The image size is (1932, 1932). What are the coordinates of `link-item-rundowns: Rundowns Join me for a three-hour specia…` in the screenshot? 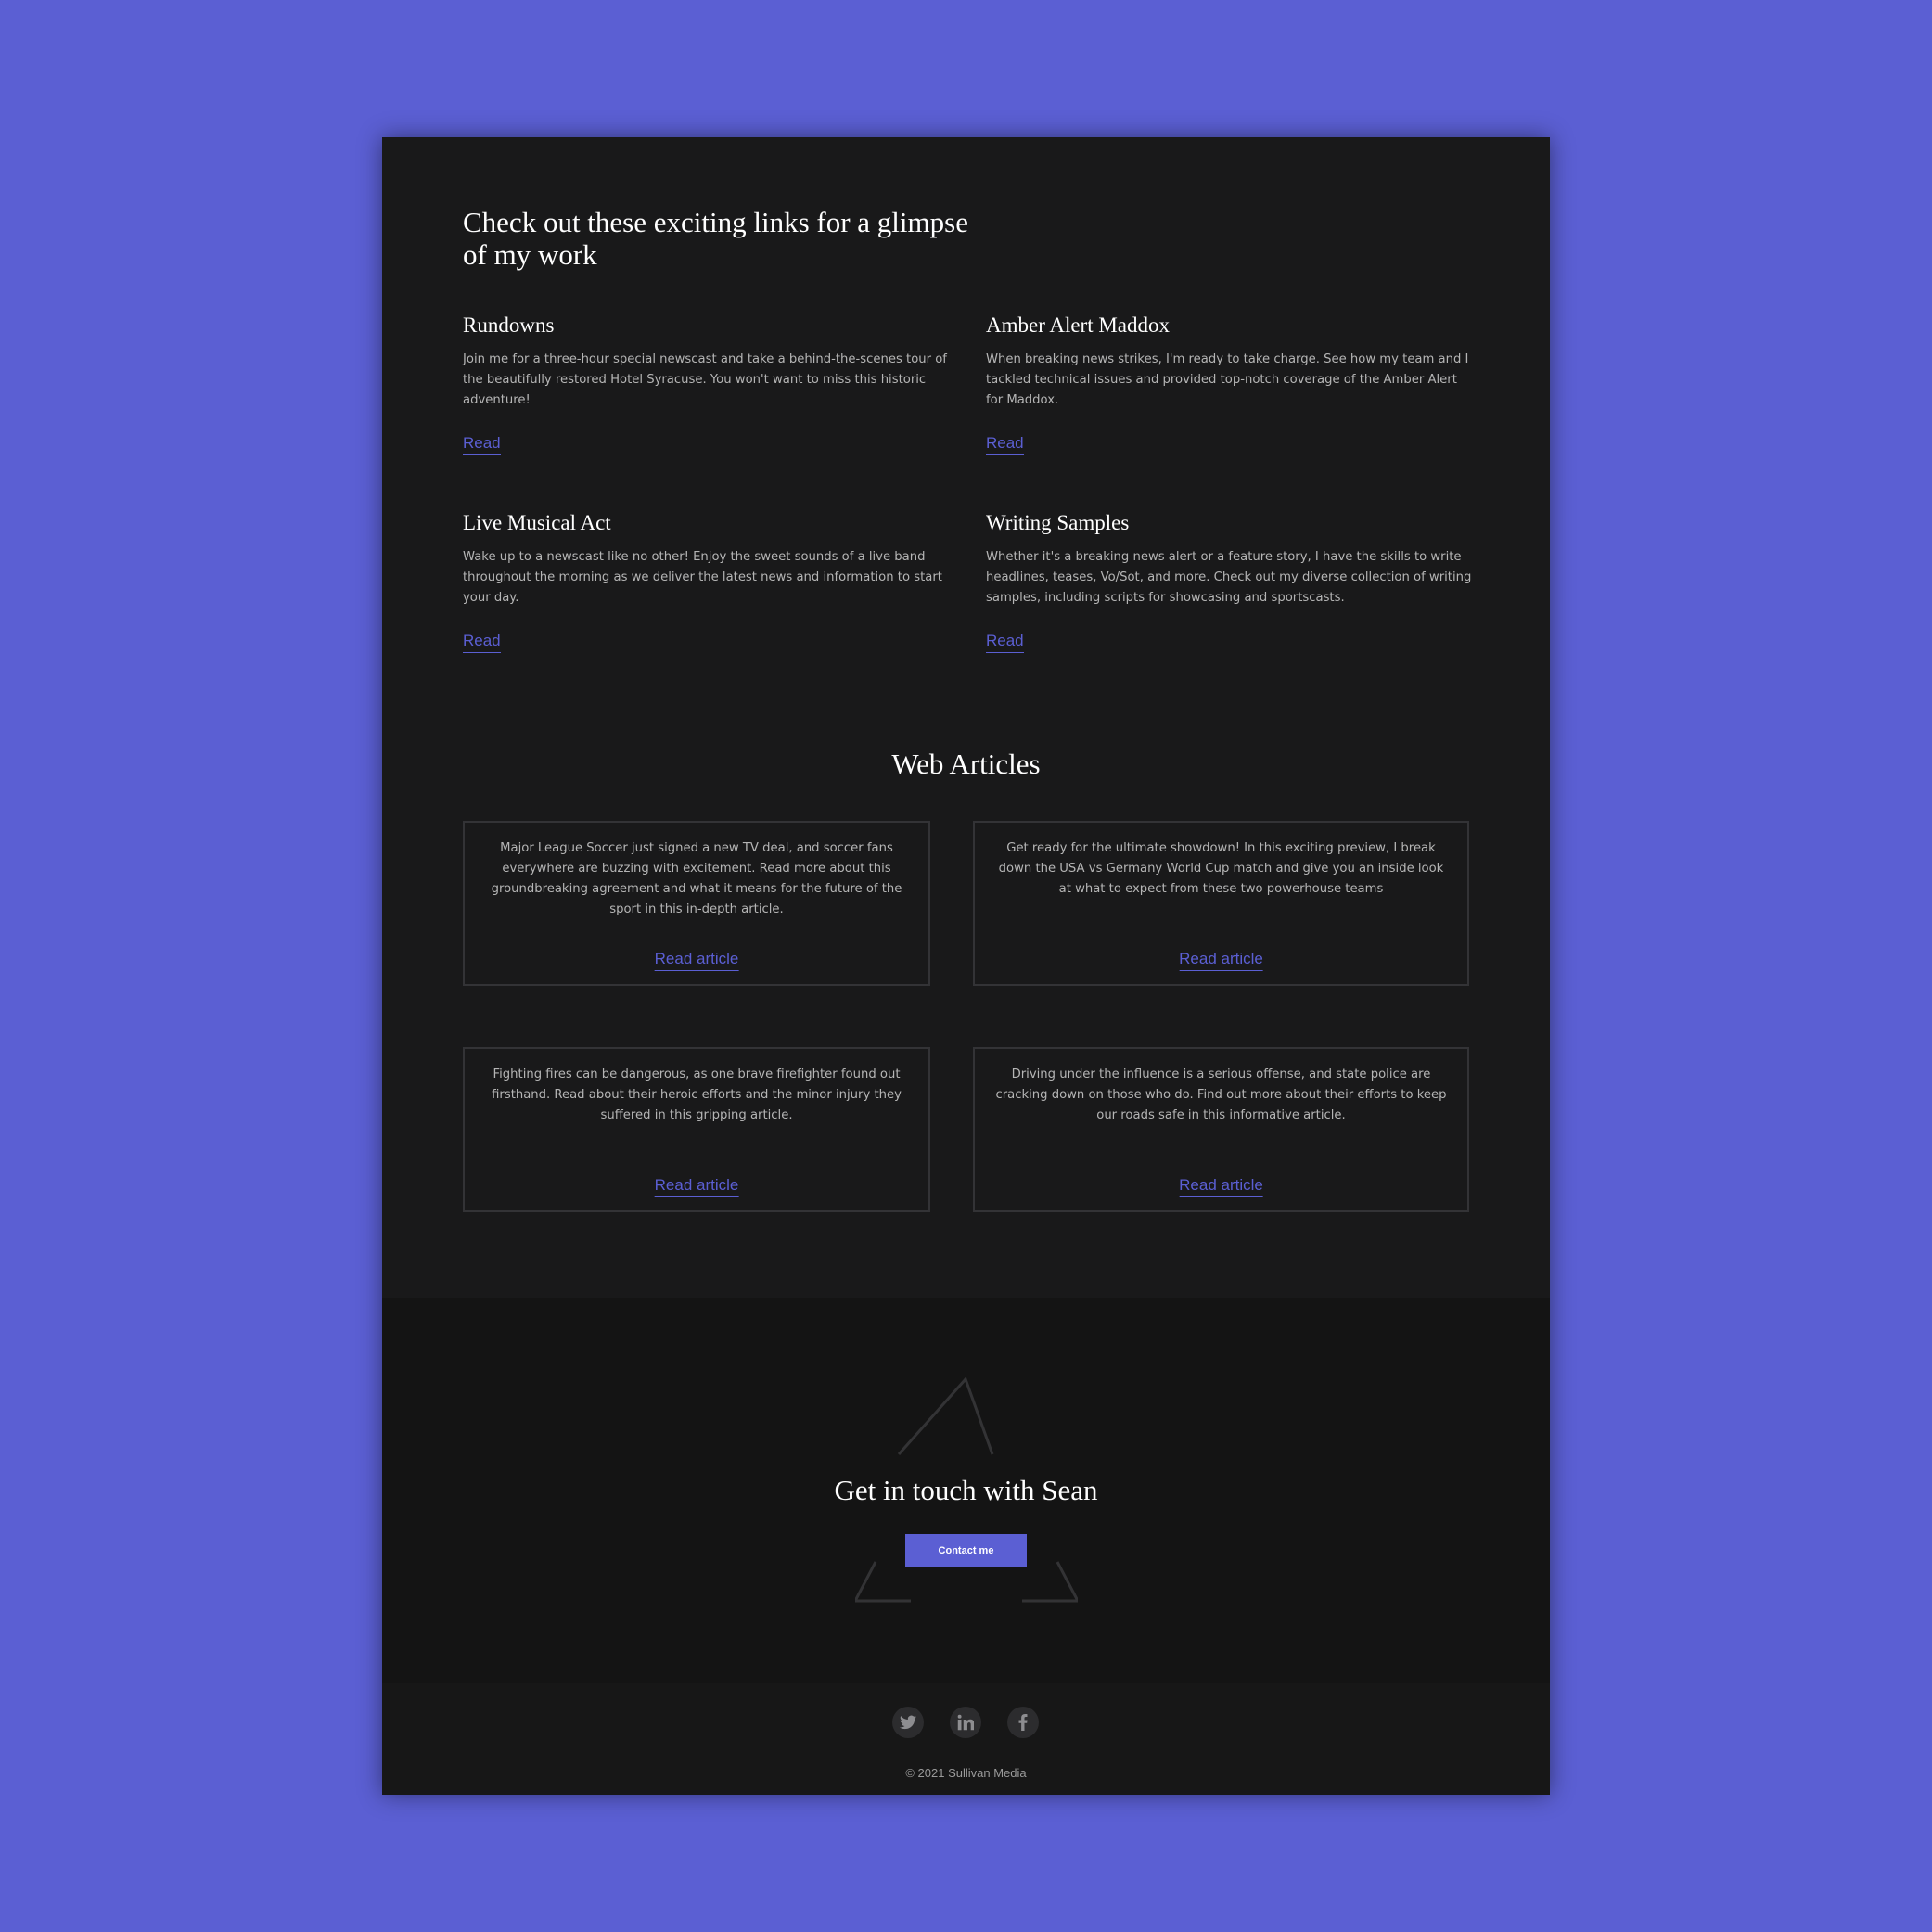 It's located at (706, 384).